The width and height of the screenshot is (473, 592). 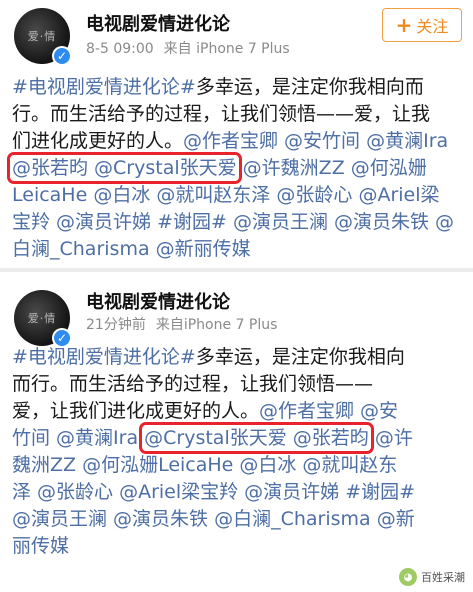 What do you see at coordinates (238, 465) in the screenshot?
I see `post-line: 魏洲ZZ @何泓姗LeicaHe @白冰 @就叫赵东` at bounding box center [238, 465].